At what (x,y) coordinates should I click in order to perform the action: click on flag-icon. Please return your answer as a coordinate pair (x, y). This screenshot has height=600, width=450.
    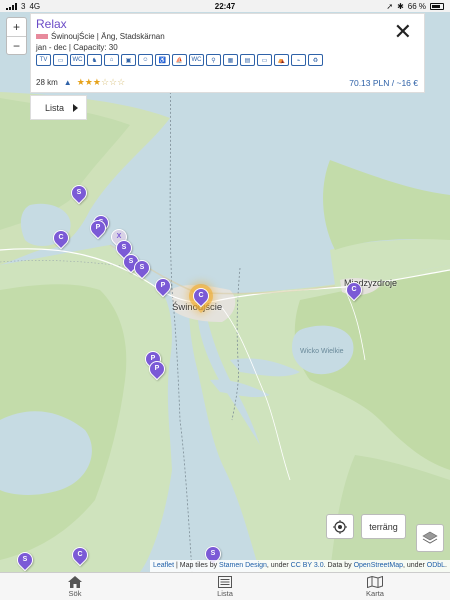
    Looking at the image, I should click on (42, 36).